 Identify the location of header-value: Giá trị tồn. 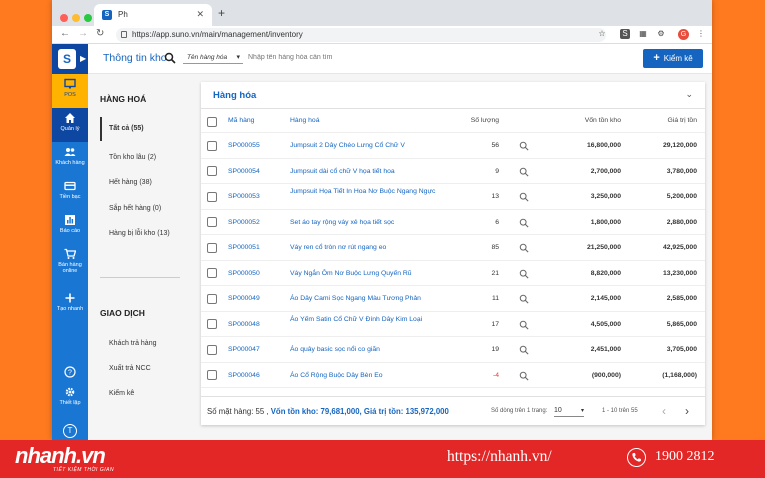
(659, 121).